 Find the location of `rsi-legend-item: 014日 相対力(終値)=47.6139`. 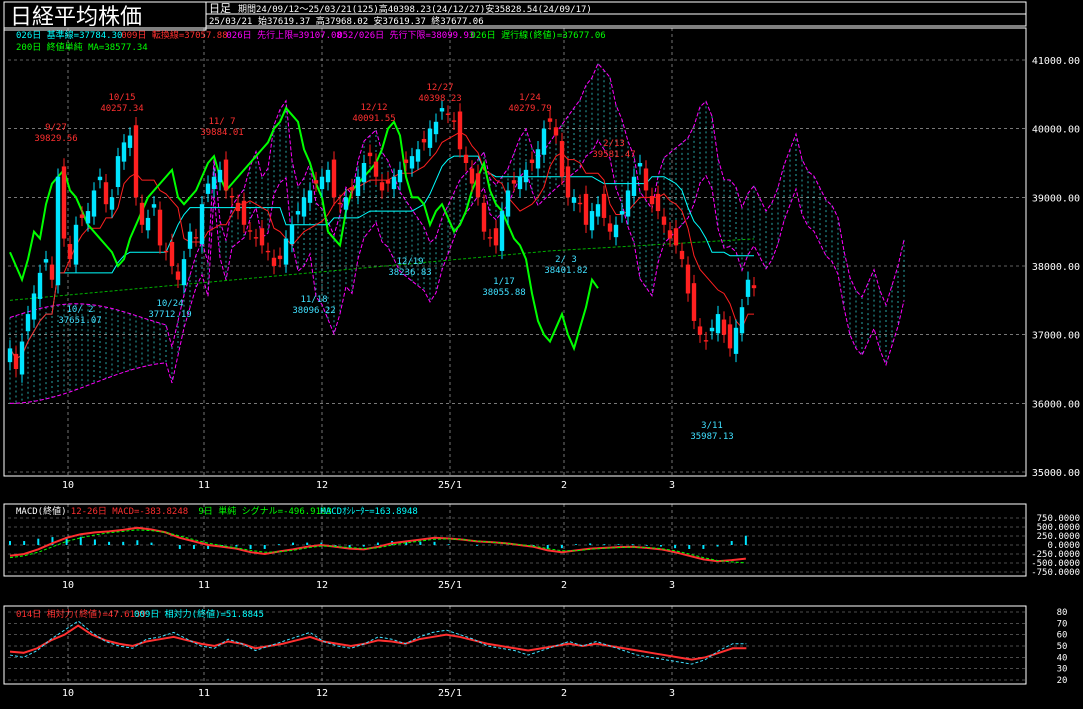

rsi-legend-item: 014日 相対力(終値)=47.6139 is located at coordinates (81, 614).